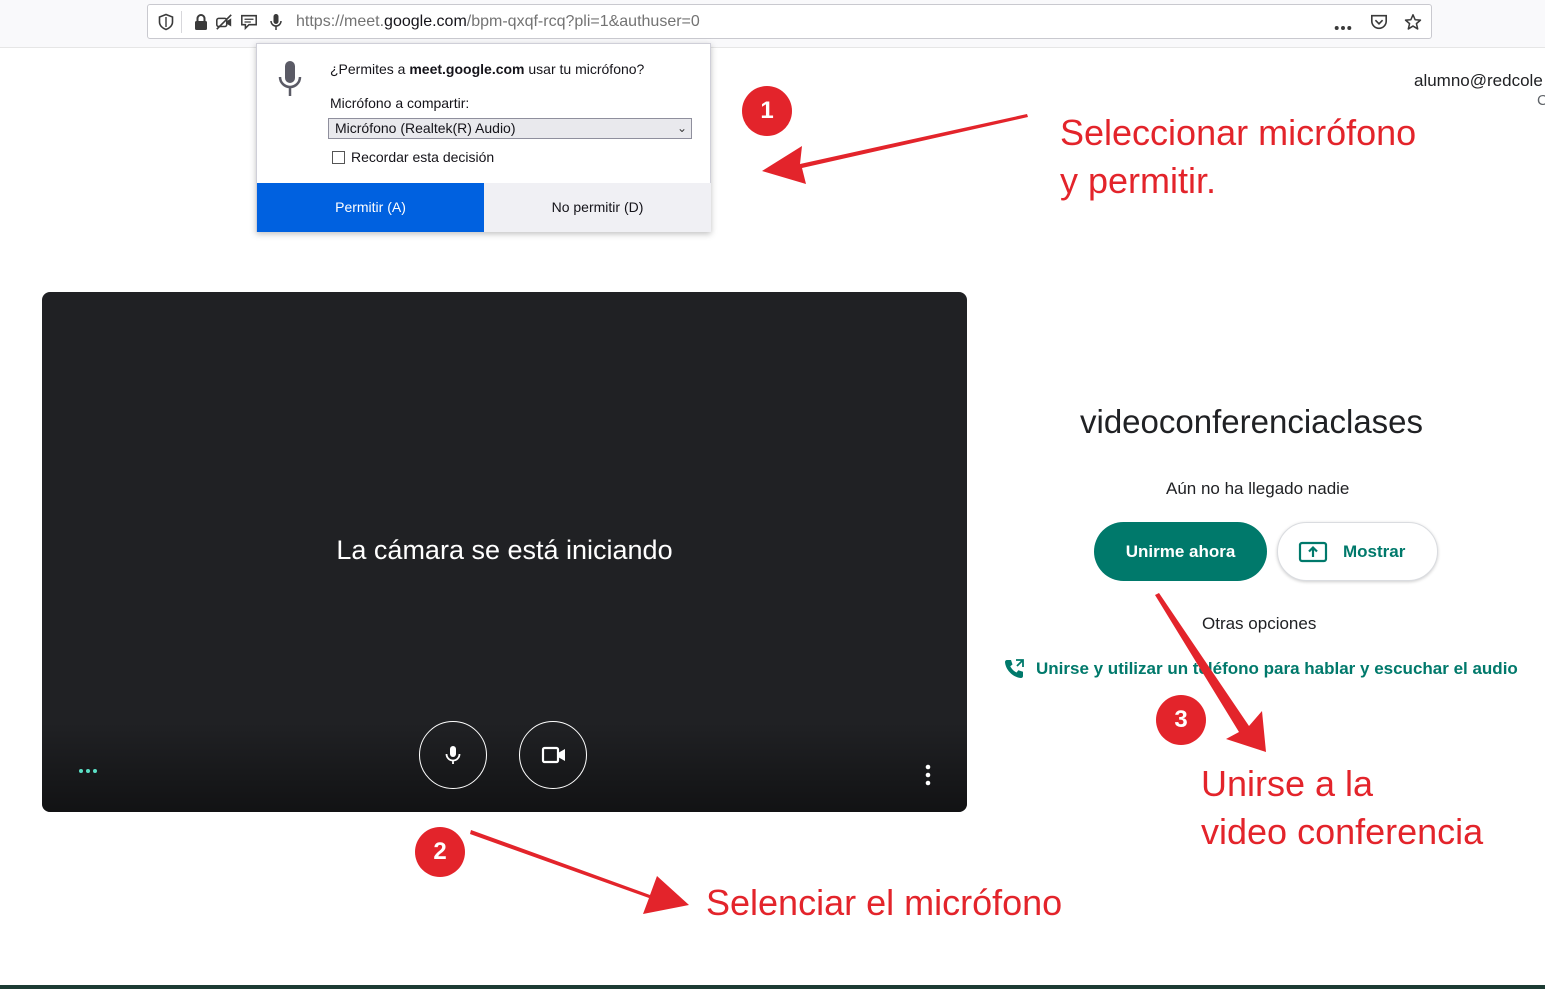  What do you see at coordinates (1342, 831) in the screenshot?
I see `annotation-note-3-line-2: video conferencia` at bounding box center [1342, 831].